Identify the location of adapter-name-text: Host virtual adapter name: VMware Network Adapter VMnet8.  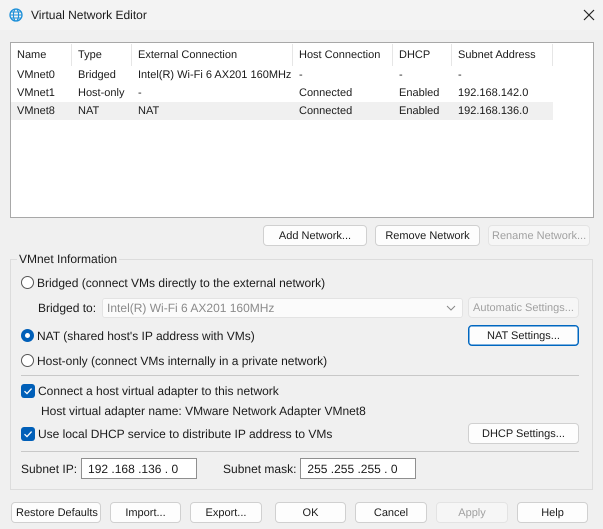
(204, 411).